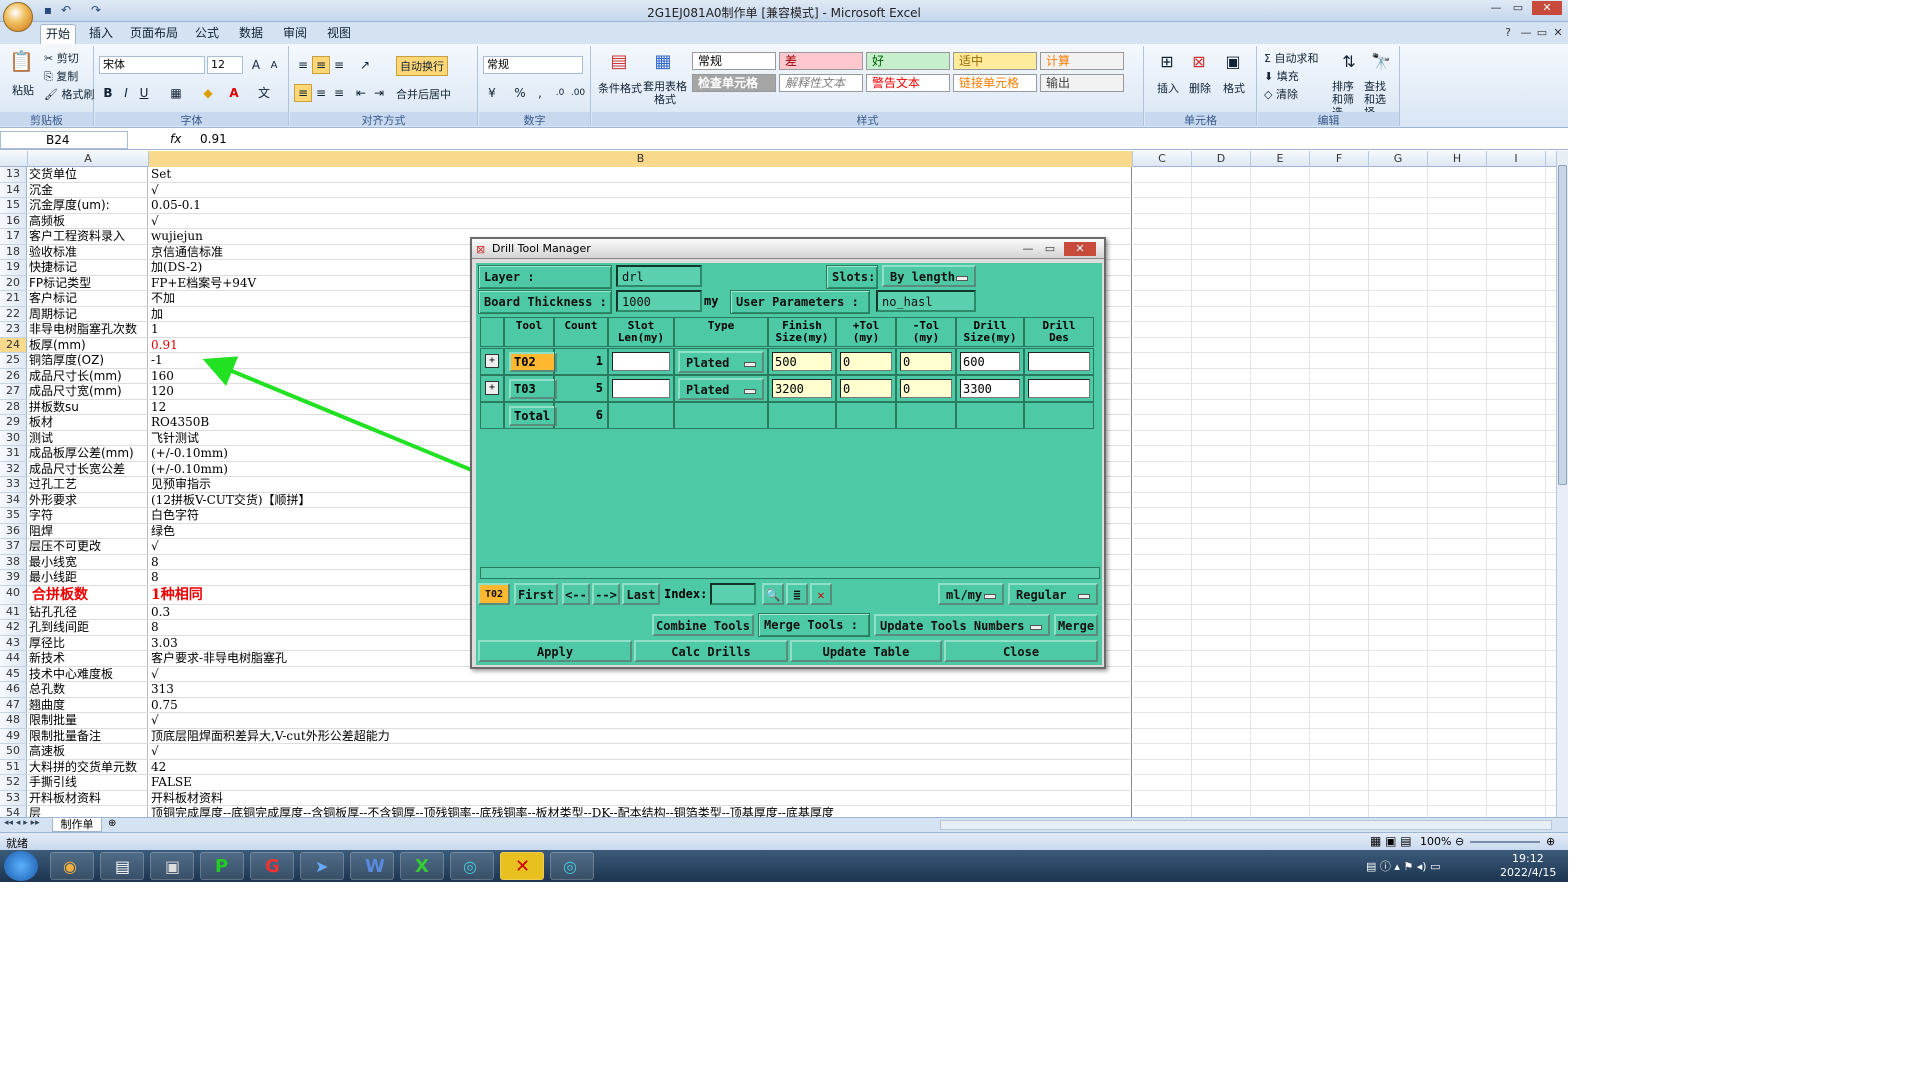 This screenshot has width=1920, height=1080. What do you see at coordinates (13, 767) in the screenshot?
I see `row-header: 51` at bounding box center [13, 767].